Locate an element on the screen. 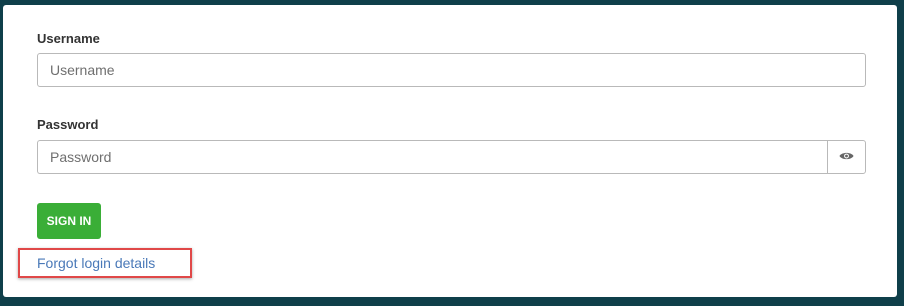  password-input is located at coordinates (432, 157).